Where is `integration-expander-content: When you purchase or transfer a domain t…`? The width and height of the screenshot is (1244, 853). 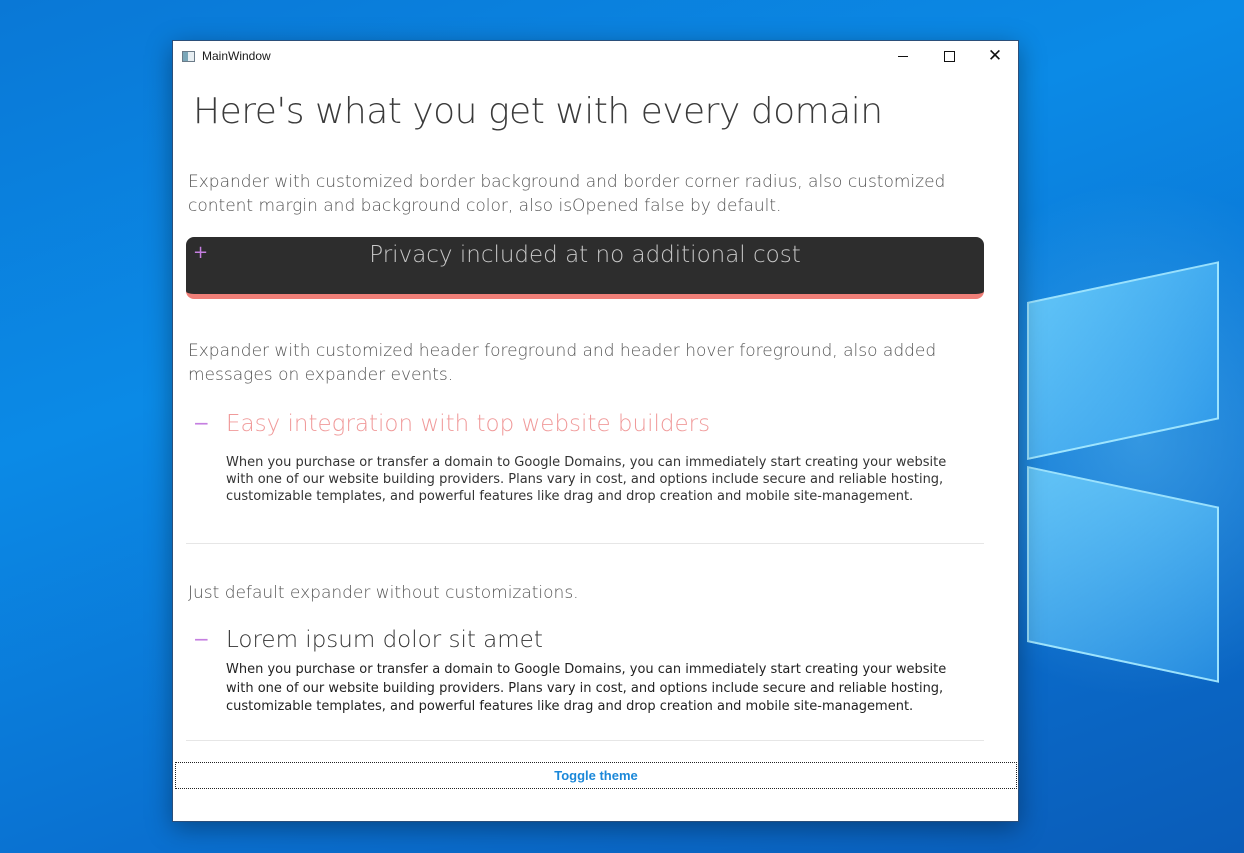
integration-expander-content: When you purchase or transfer a domain t… is located at coordinates (586, 479).